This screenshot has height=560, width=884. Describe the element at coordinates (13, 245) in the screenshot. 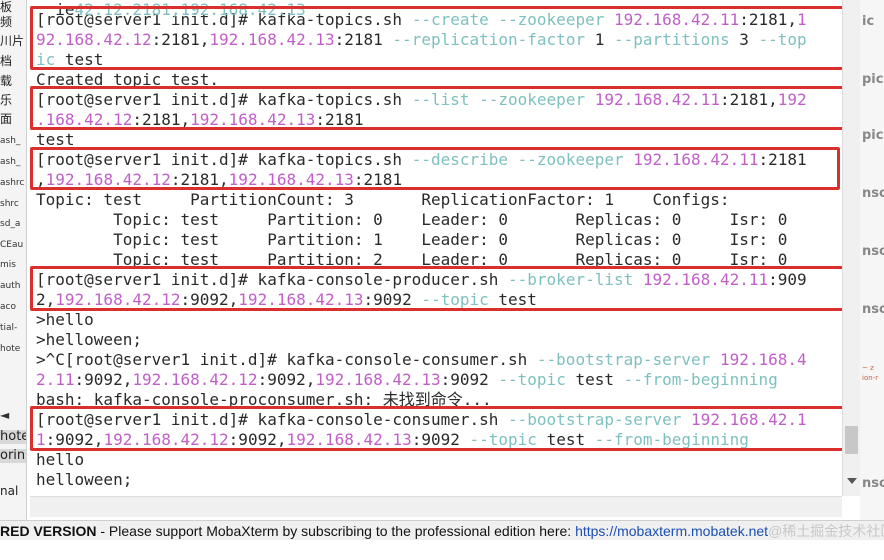

I see `tree-item: CEau` at that location.